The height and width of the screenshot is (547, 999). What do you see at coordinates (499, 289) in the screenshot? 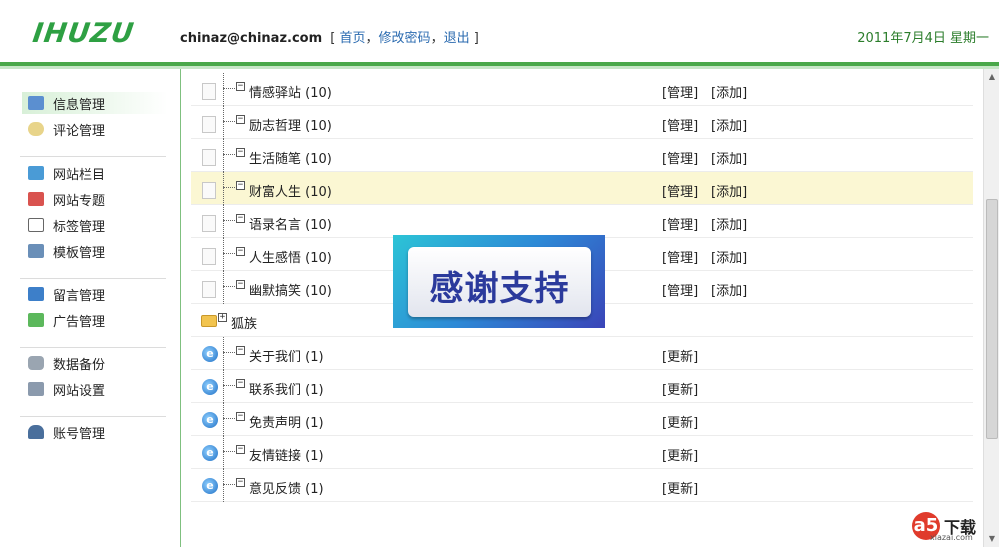
I see `watermark-text: 感谢支持` at bounding box center [499, 289].